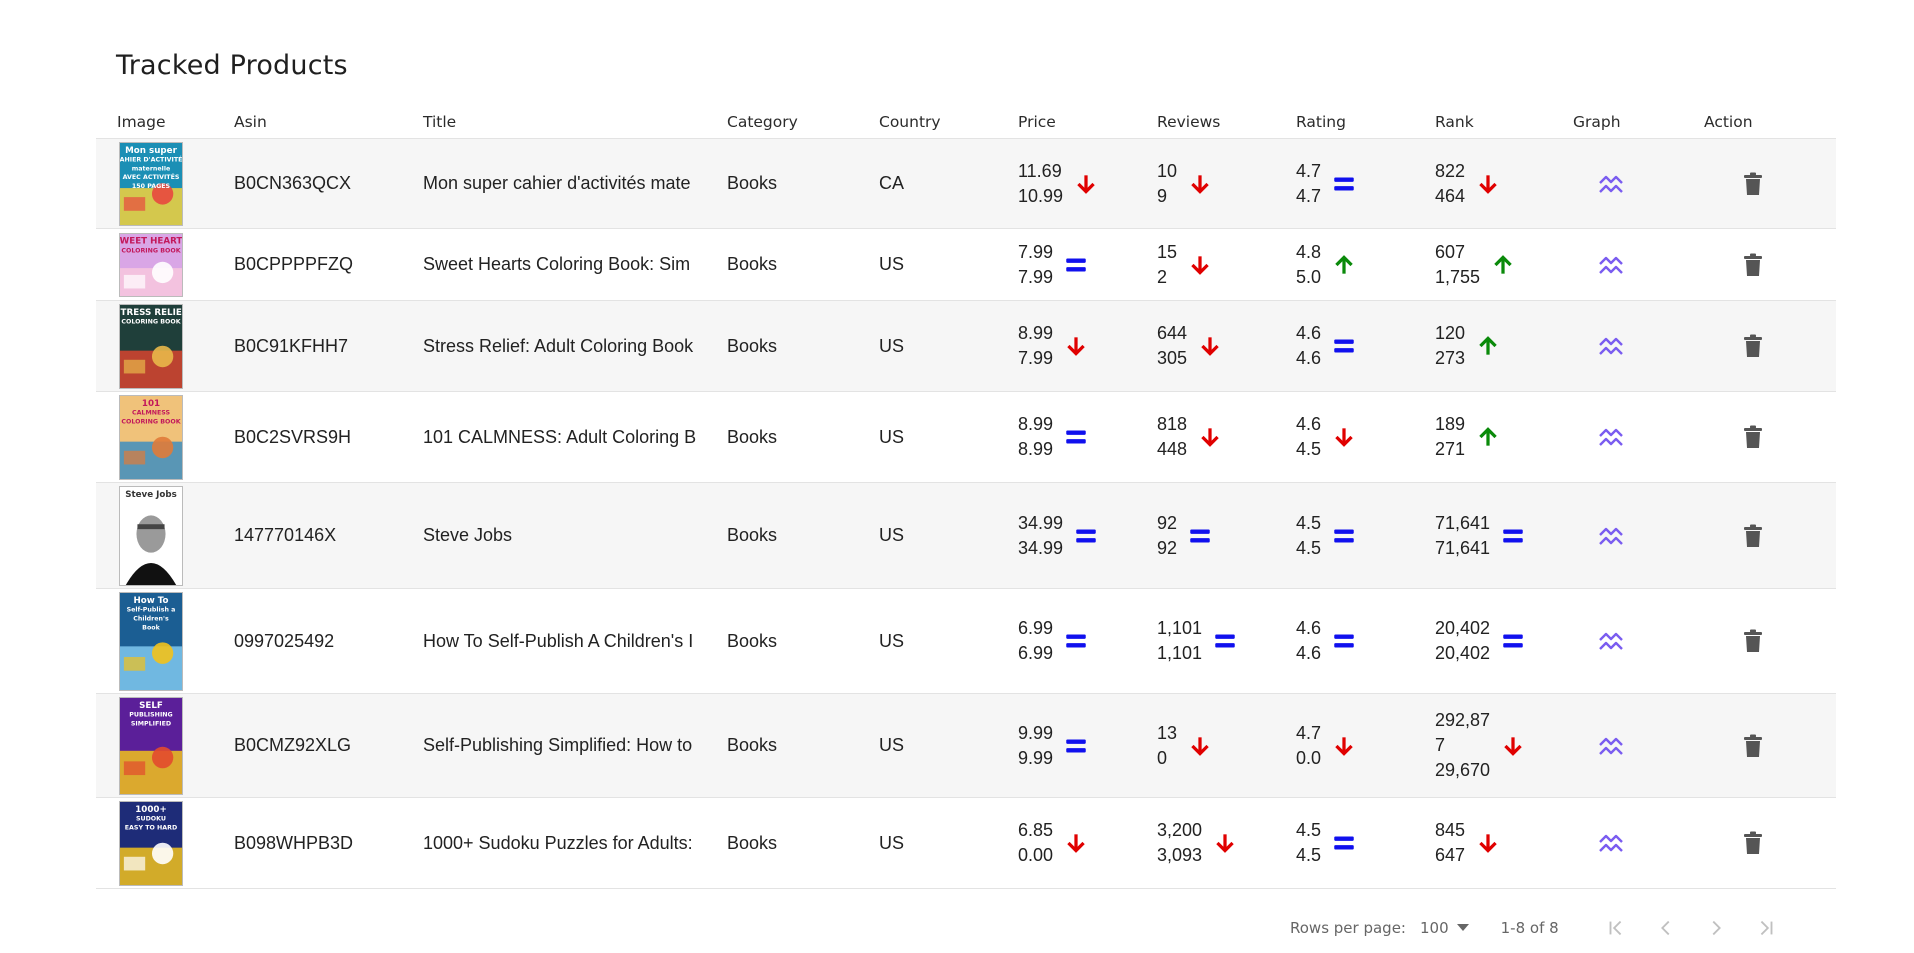 The image size is (1914, 953). What do you see at coordinates (575, 641) in the screenshot?
I see `title-cell: How To Self-Publish A Children's I` at bounding box center [575, 641].